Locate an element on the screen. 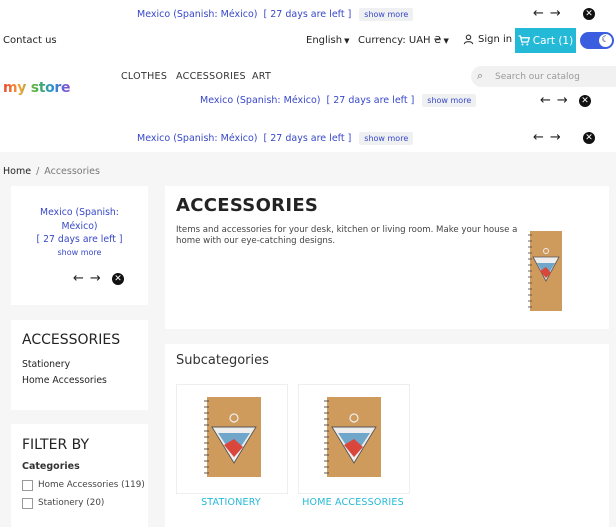 The image size is (616, 527). search-input is located at coordinates (554, 77).